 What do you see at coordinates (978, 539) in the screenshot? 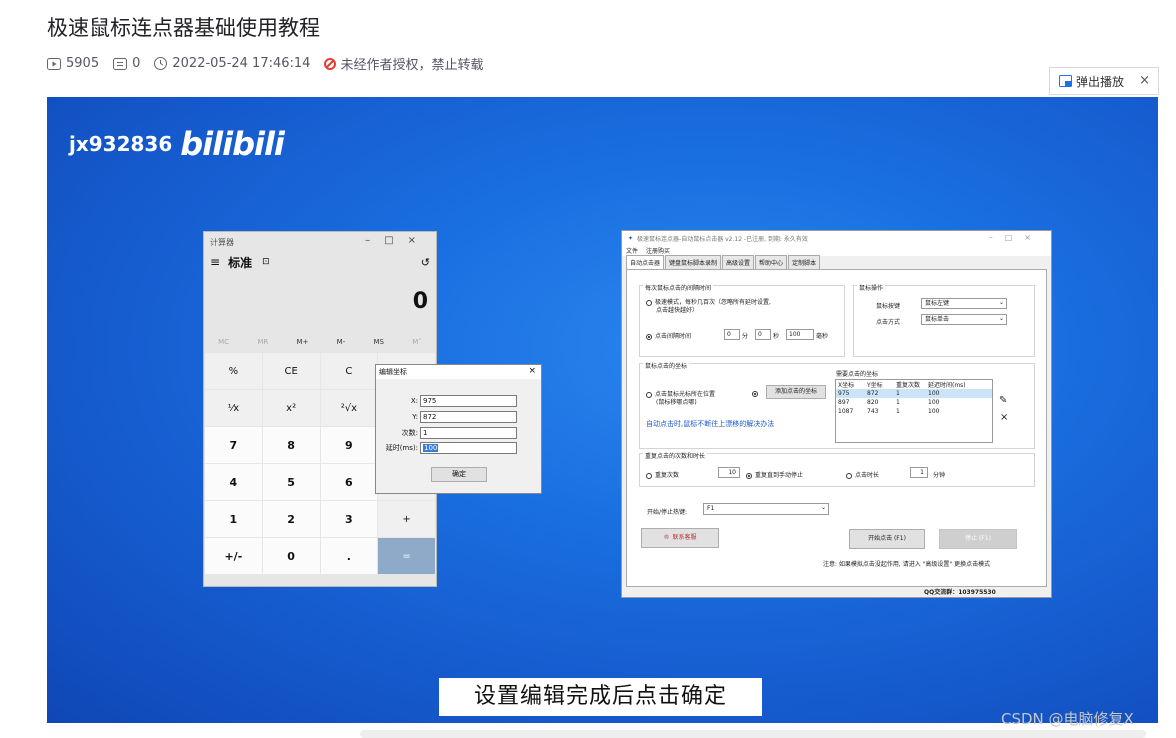
I see `stop-button: 停止 (F1)` at bounding box center [978, 539].